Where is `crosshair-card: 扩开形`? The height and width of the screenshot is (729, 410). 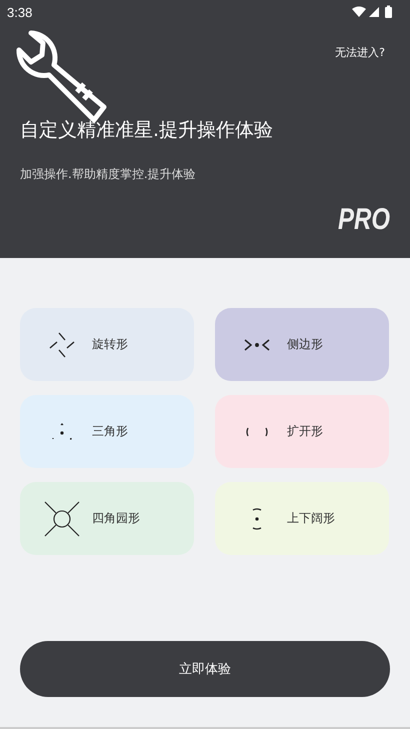
crosshair-card: 扩开形 is located at coordinates (302, 431).